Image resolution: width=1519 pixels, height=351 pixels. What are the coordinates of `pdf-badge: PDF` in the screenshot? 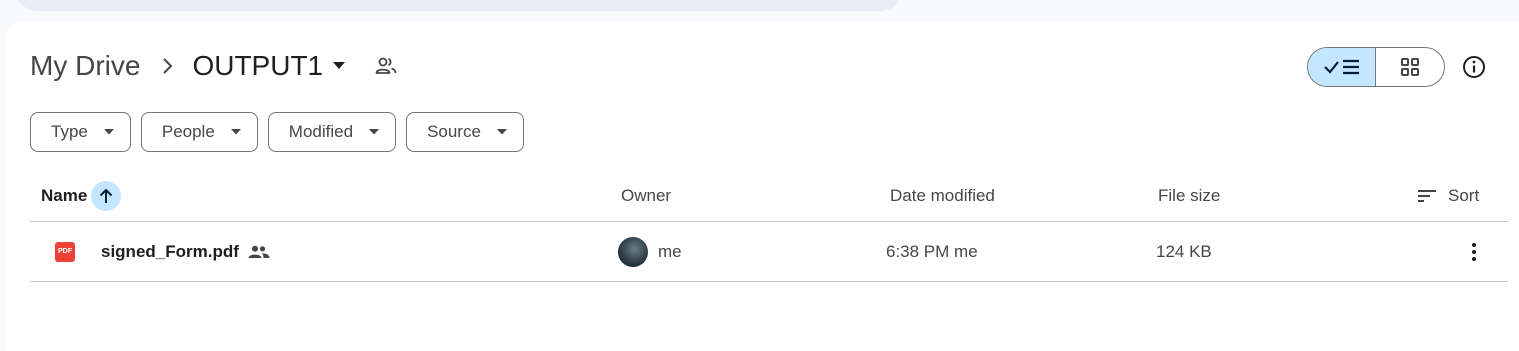 It's located at (65, 251).